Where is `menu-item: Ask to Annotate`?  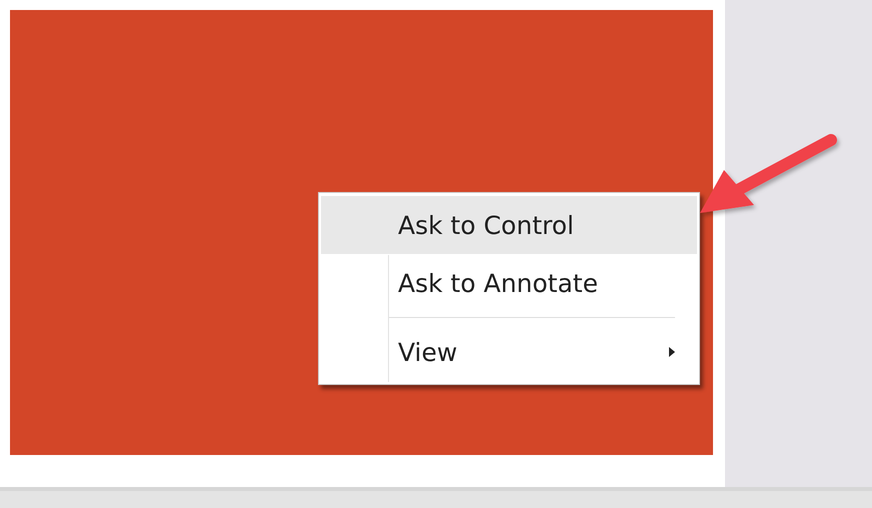
menu-item: Ask to Annotate is located at coordinates (509, 283).